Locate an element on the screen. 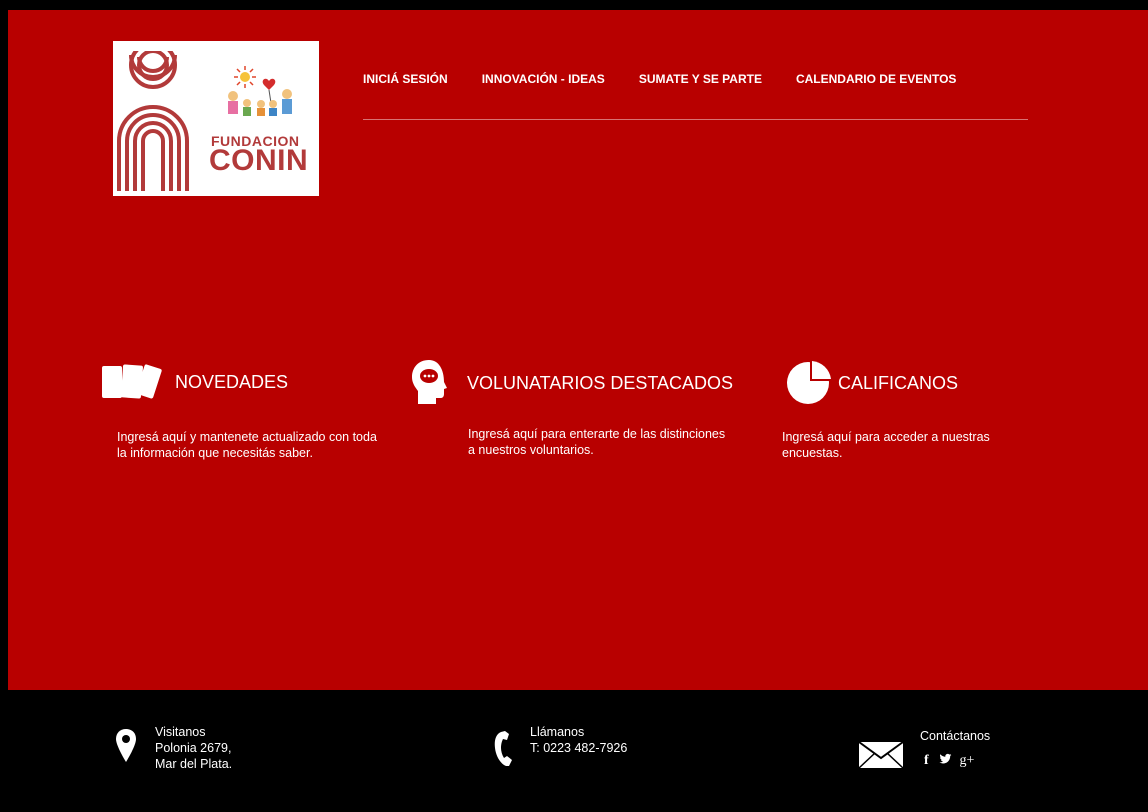  phone-icon is located at coordinates (503, 748).